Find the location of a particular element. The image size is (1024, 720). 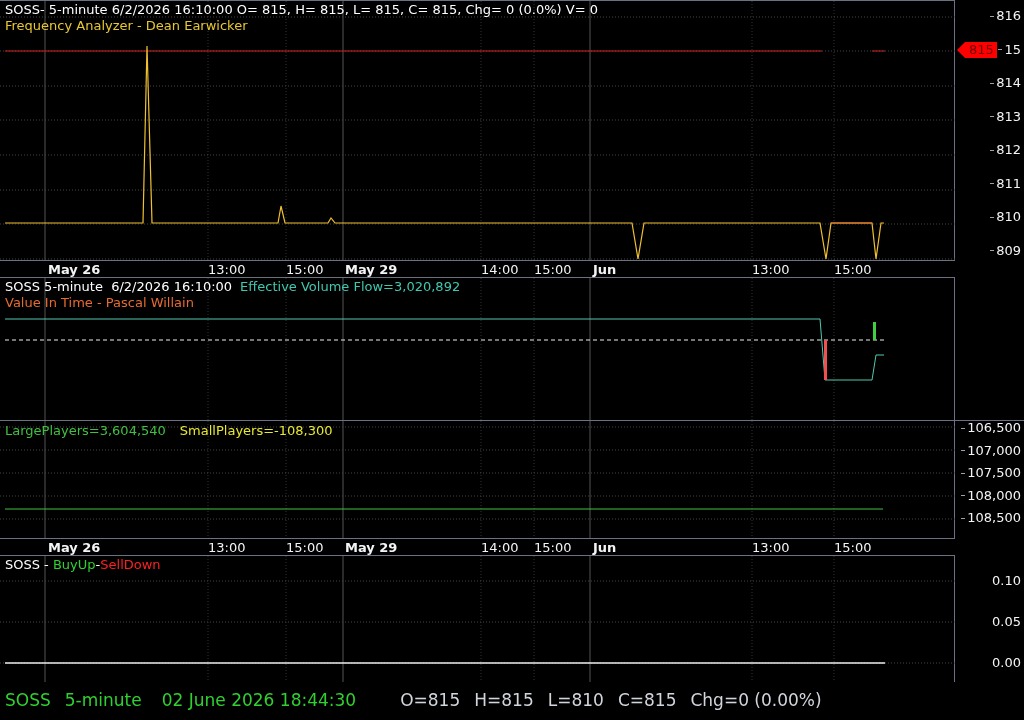

status-open: O=815 is located at coordinates (430, 701).